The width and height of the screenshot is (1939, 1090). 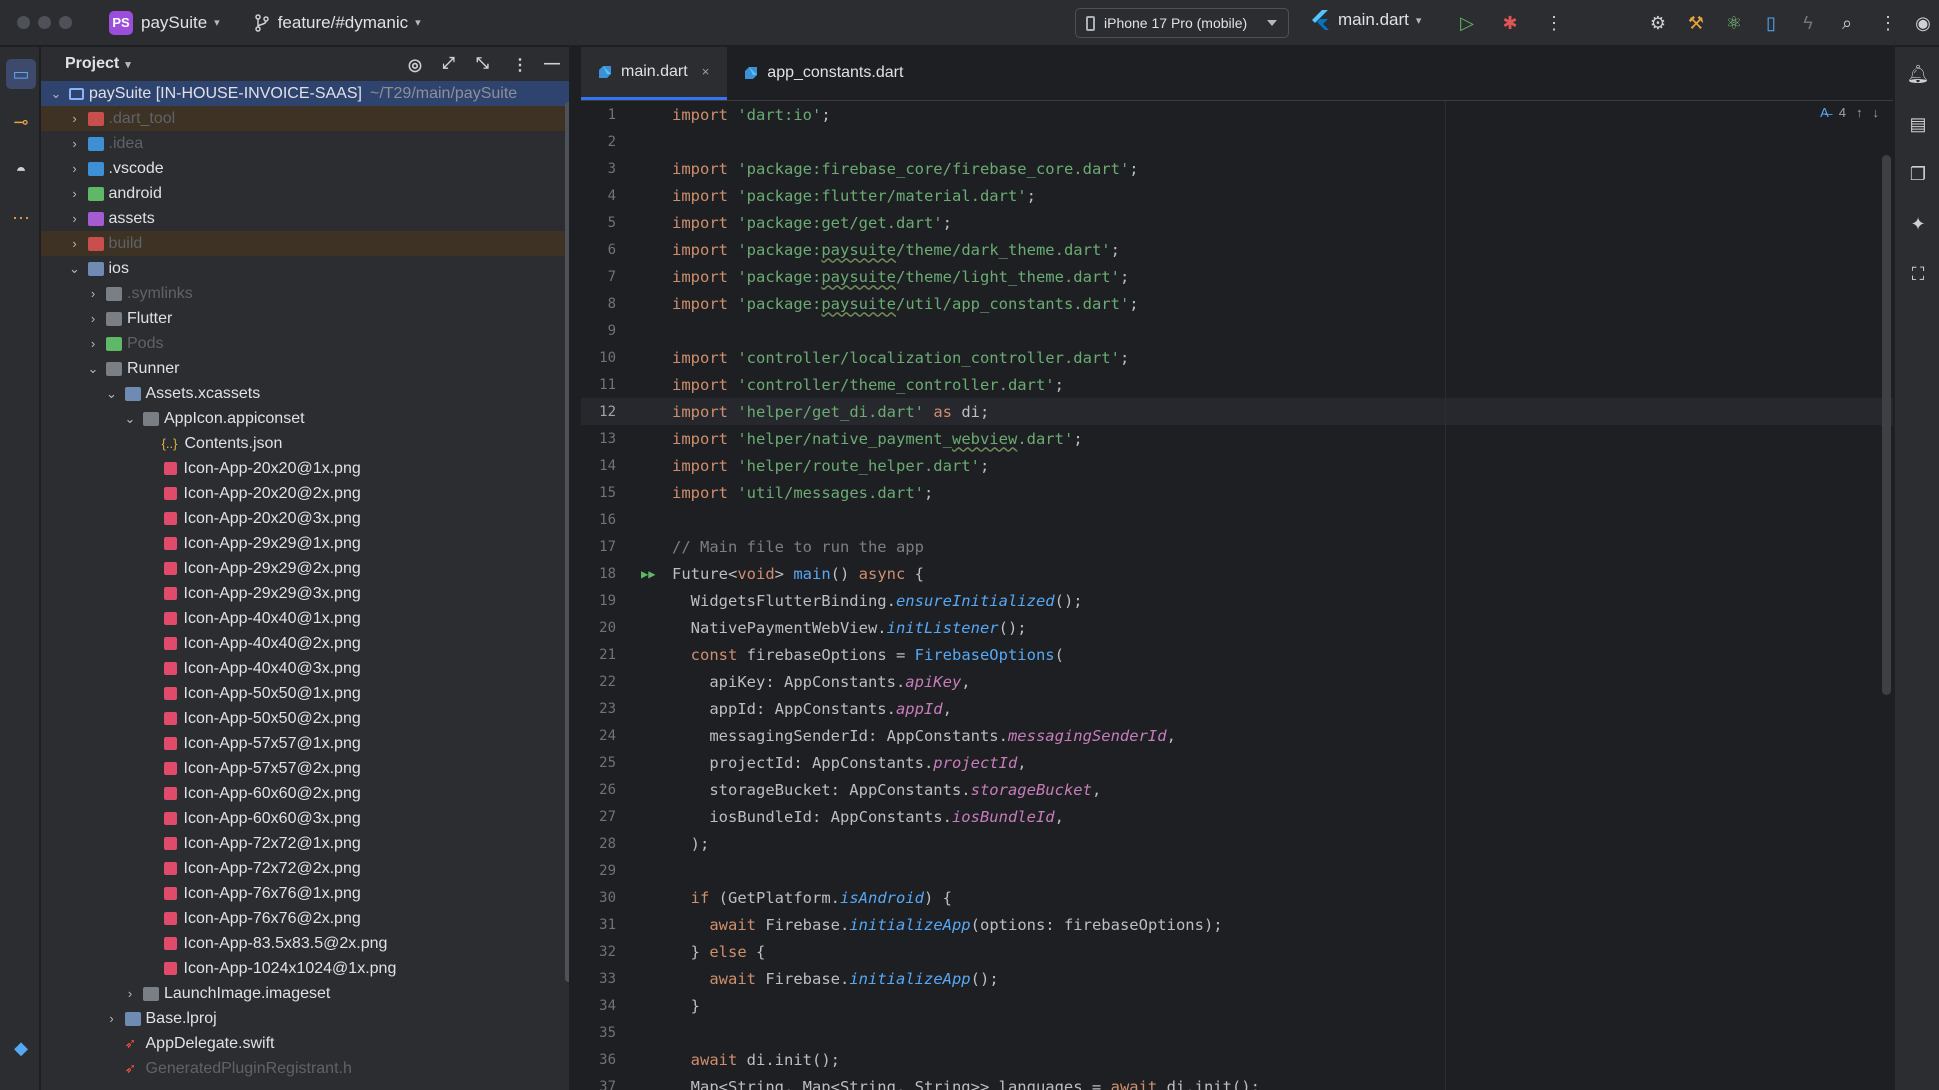 I want to click on code-line: 12 import 'helper/get_di.dart' as di;, so click(x=1237, y=411).